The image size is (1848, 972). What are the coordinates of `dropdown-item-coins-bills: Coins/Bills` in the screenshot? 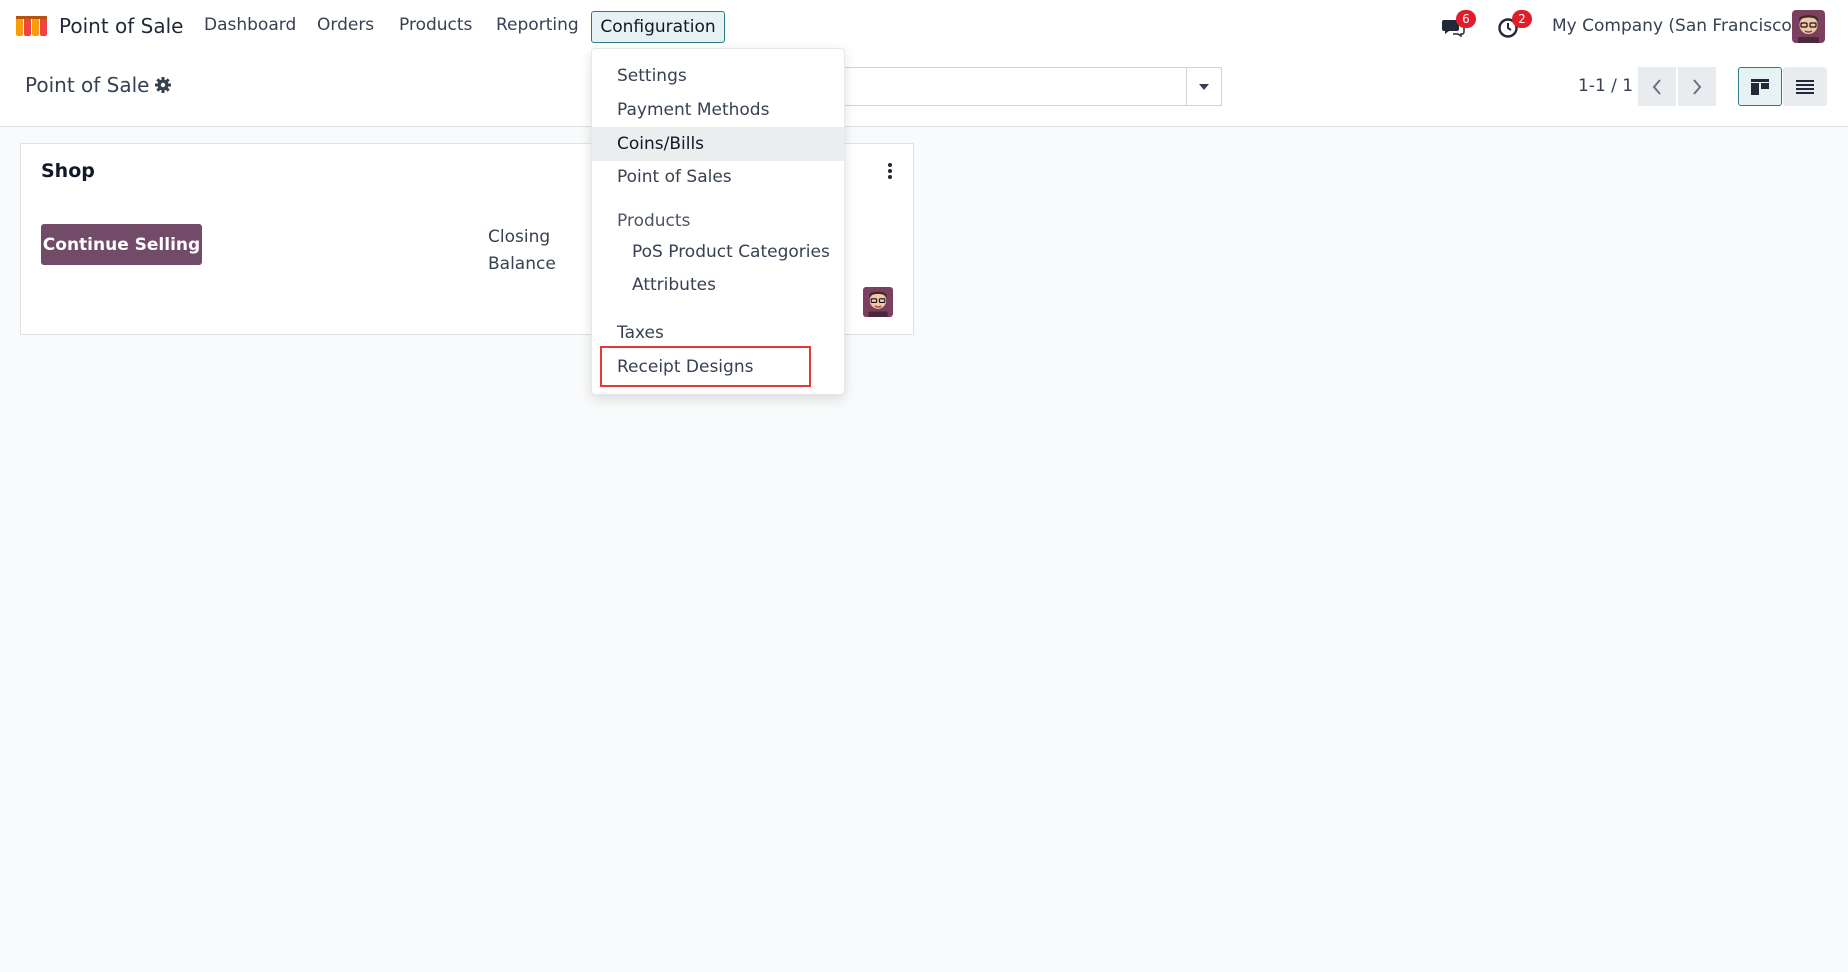 It's located at (718, 144).